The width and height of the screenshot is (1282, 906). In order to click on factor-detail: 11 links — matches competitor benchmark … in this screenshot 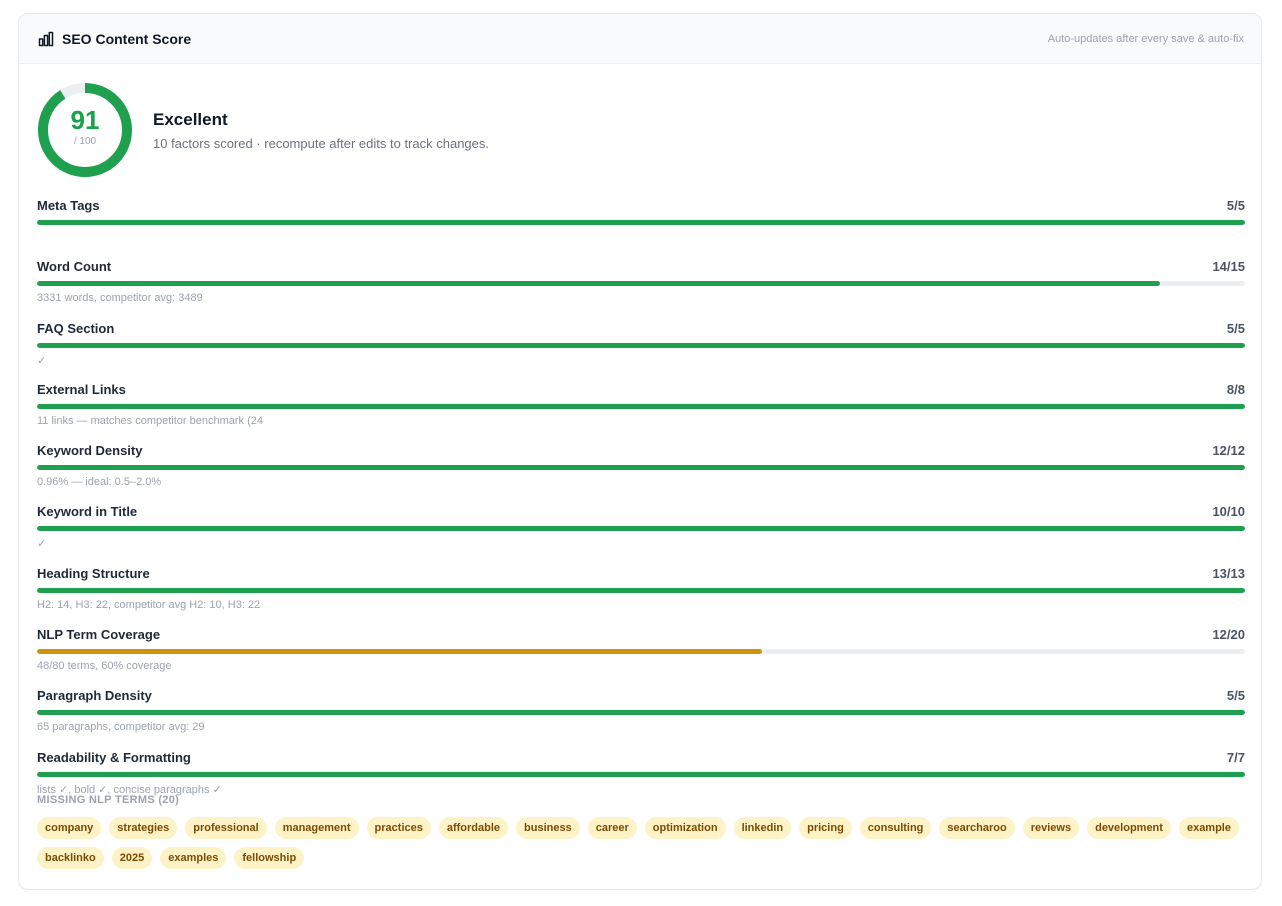, I will do `click(150, 420)`.